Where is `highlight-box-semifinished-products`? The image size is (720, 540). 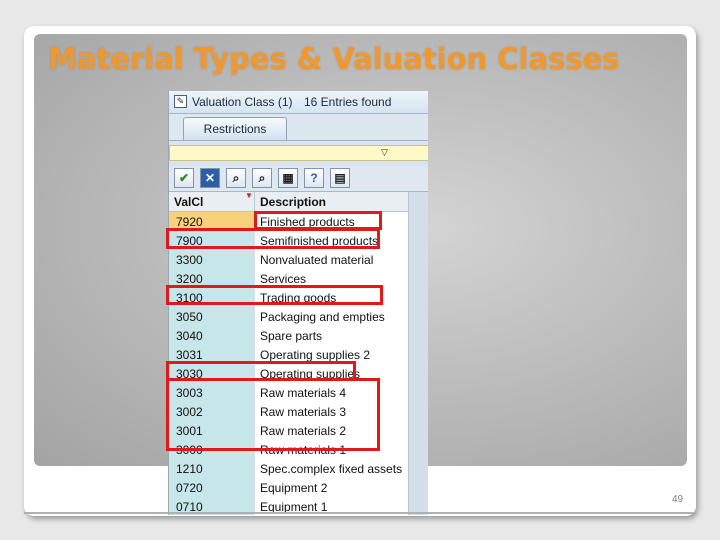 highlight-box-semifinished-products is located at coordinates (273, 238).